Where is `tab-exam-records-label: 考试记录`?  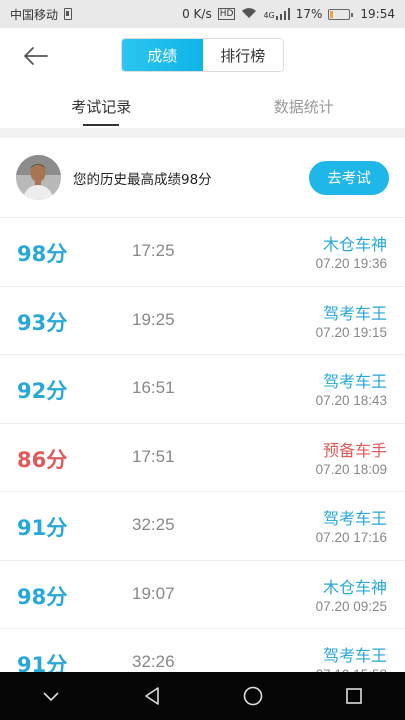 tab-exam-records-label: 考试记录 is located at coordinates (101, 106).